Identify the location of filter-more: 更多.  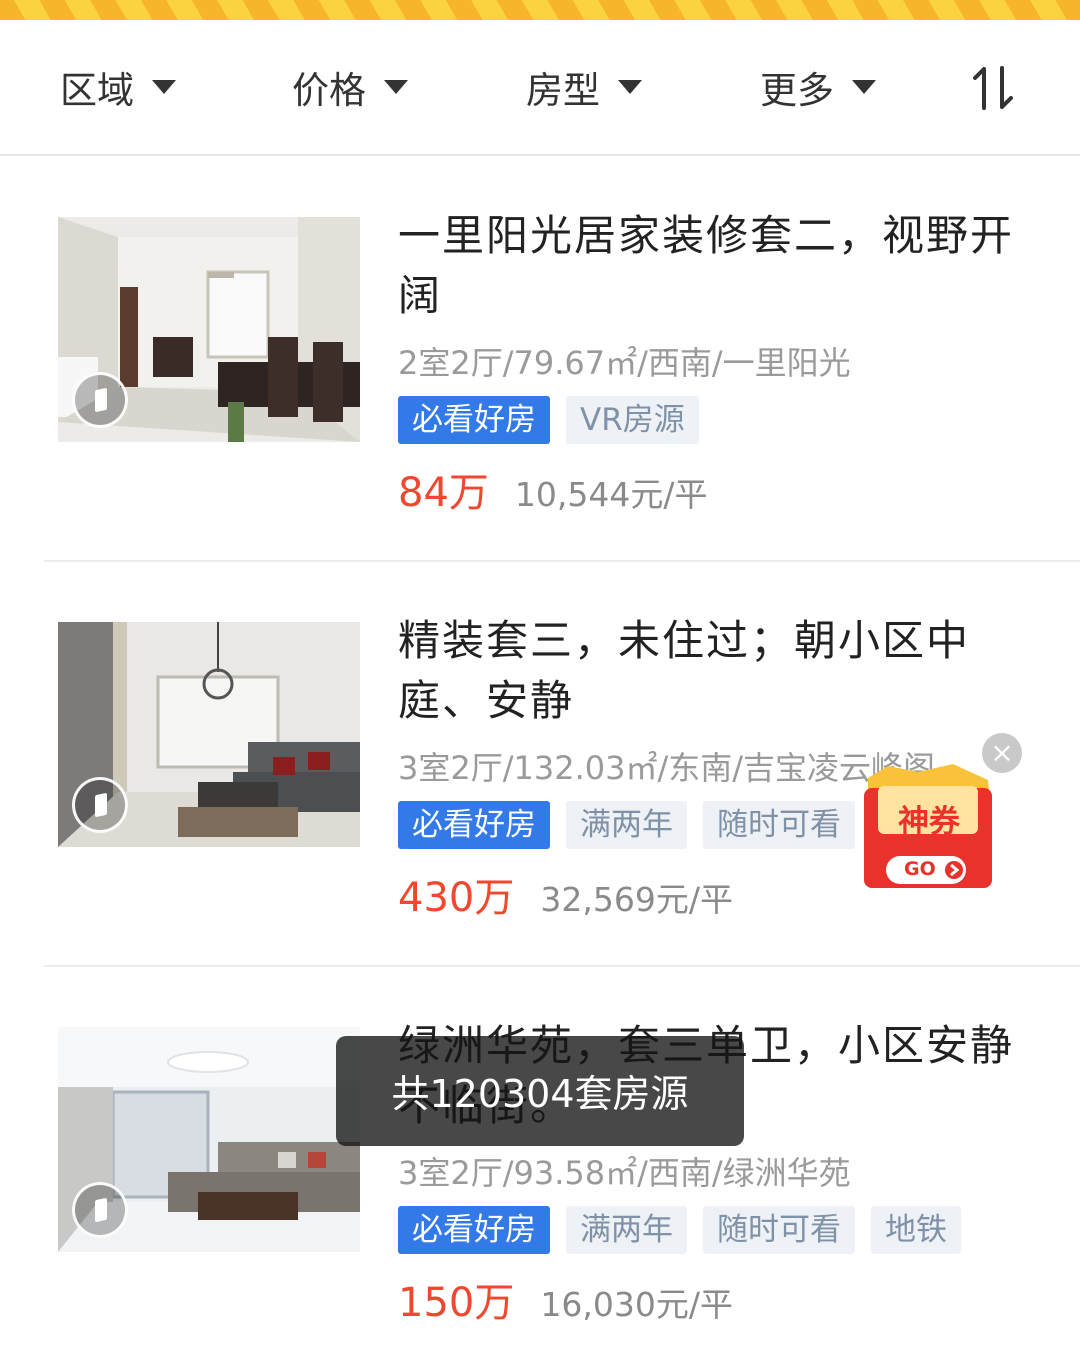
(818, 87).